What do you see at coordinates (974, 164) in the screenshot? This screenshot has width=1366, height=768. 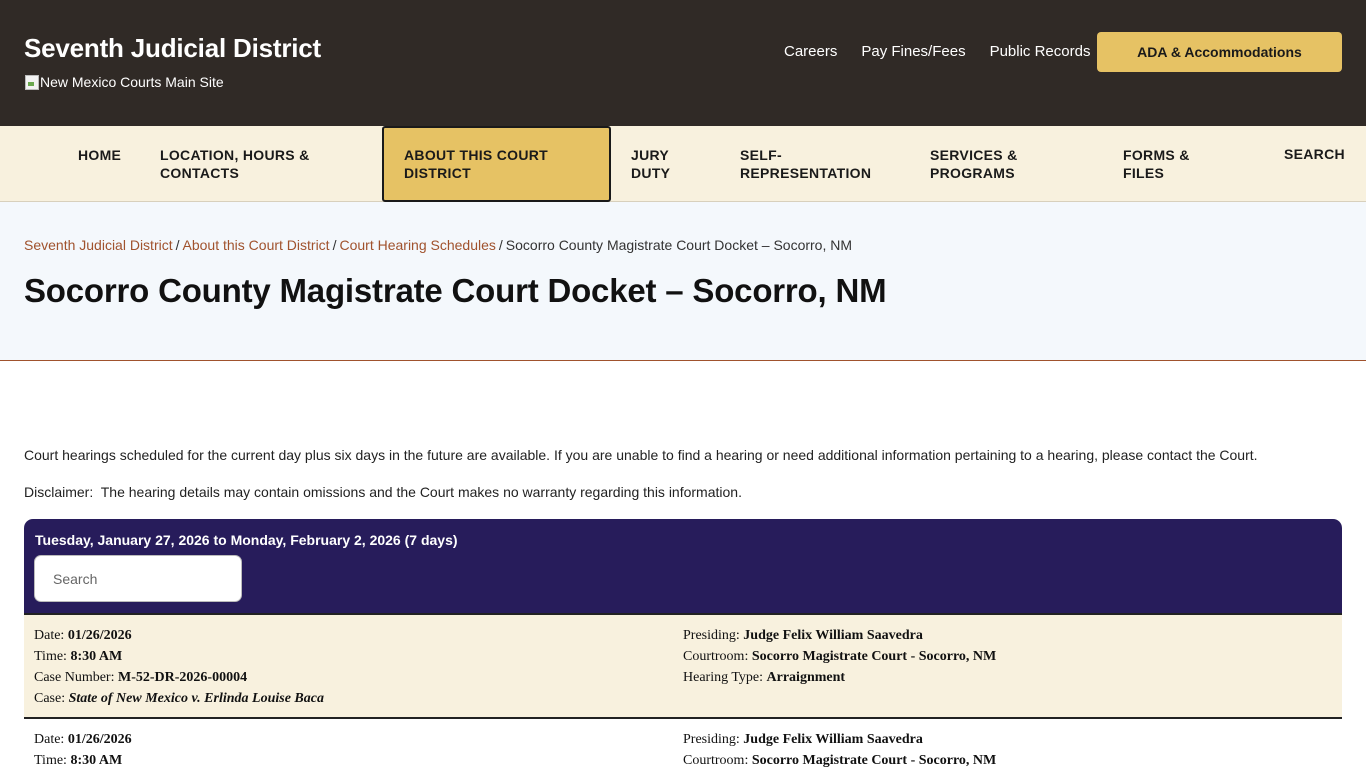 I see `nav-services-programs: SERVICES & PROGRAMS` at bounding box center [974, 164].